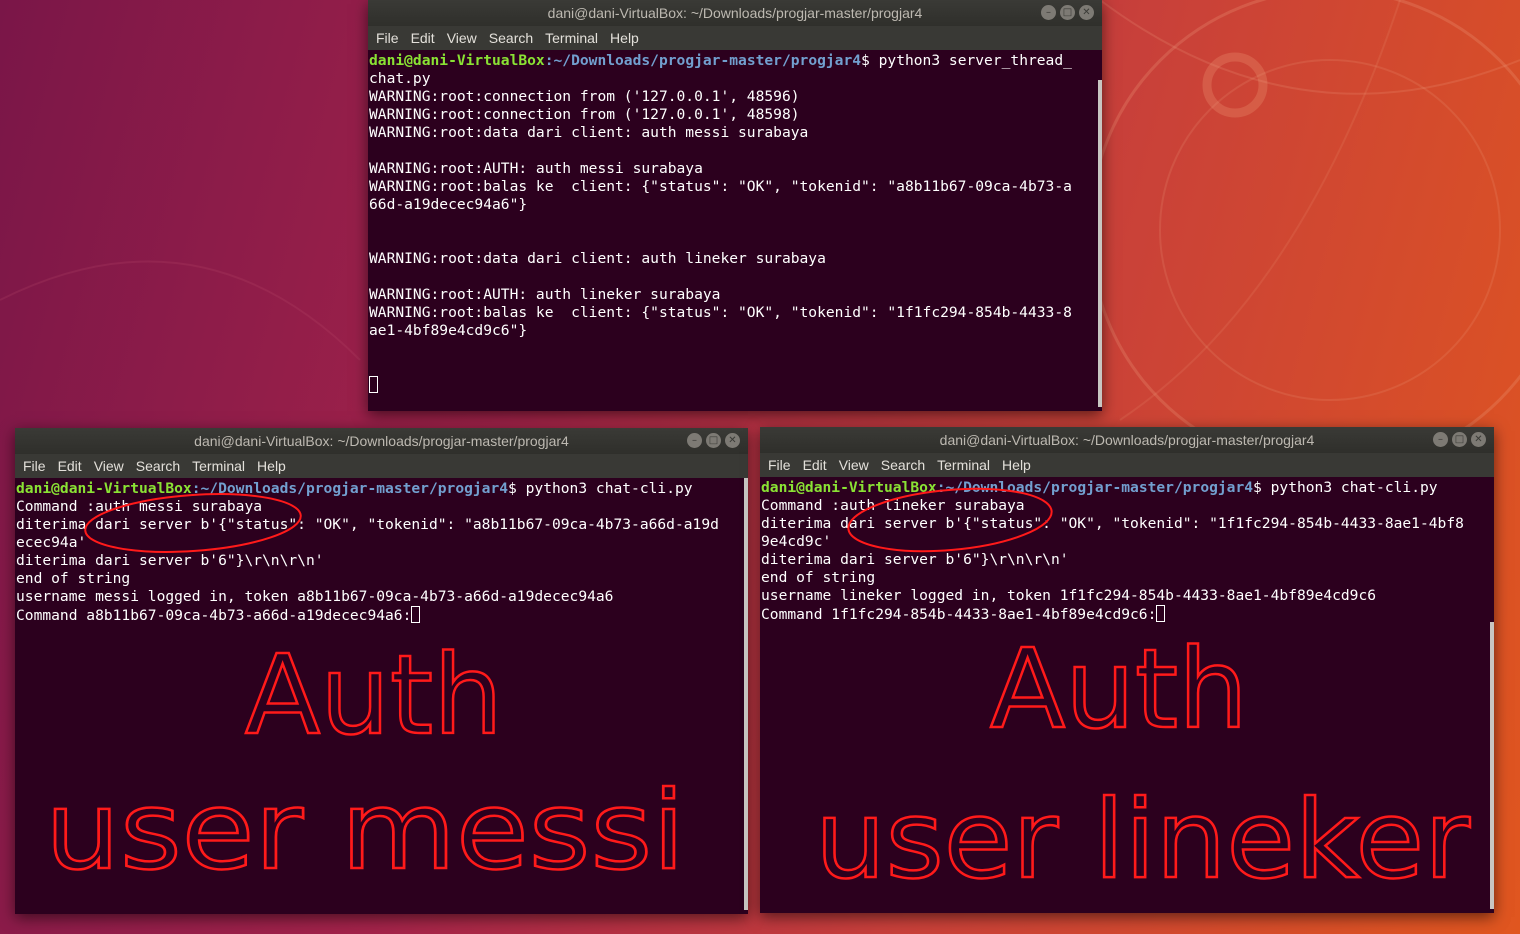 Image resolution: width=1520 pixels, height=934 pixels. What do you see at coordinates (966, 60) in the screenshot?
I see `prompt-command: $ python3 server_thread_` at bounding box center [966, 60].